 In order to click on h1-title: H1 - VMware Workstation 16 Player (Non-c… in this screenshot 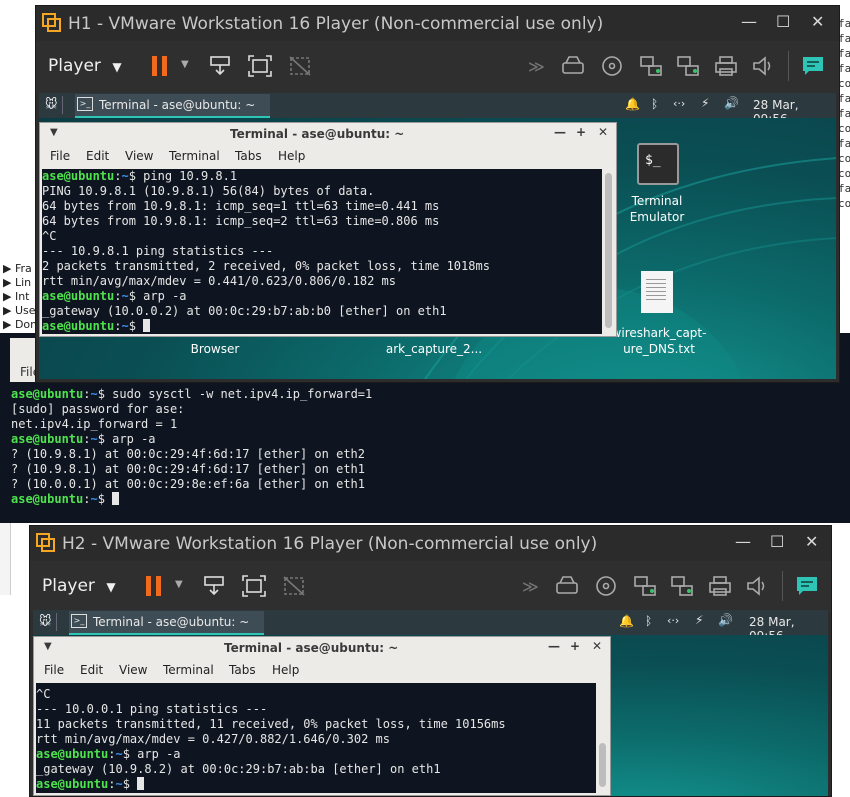, I will do `click(336, 24)`.